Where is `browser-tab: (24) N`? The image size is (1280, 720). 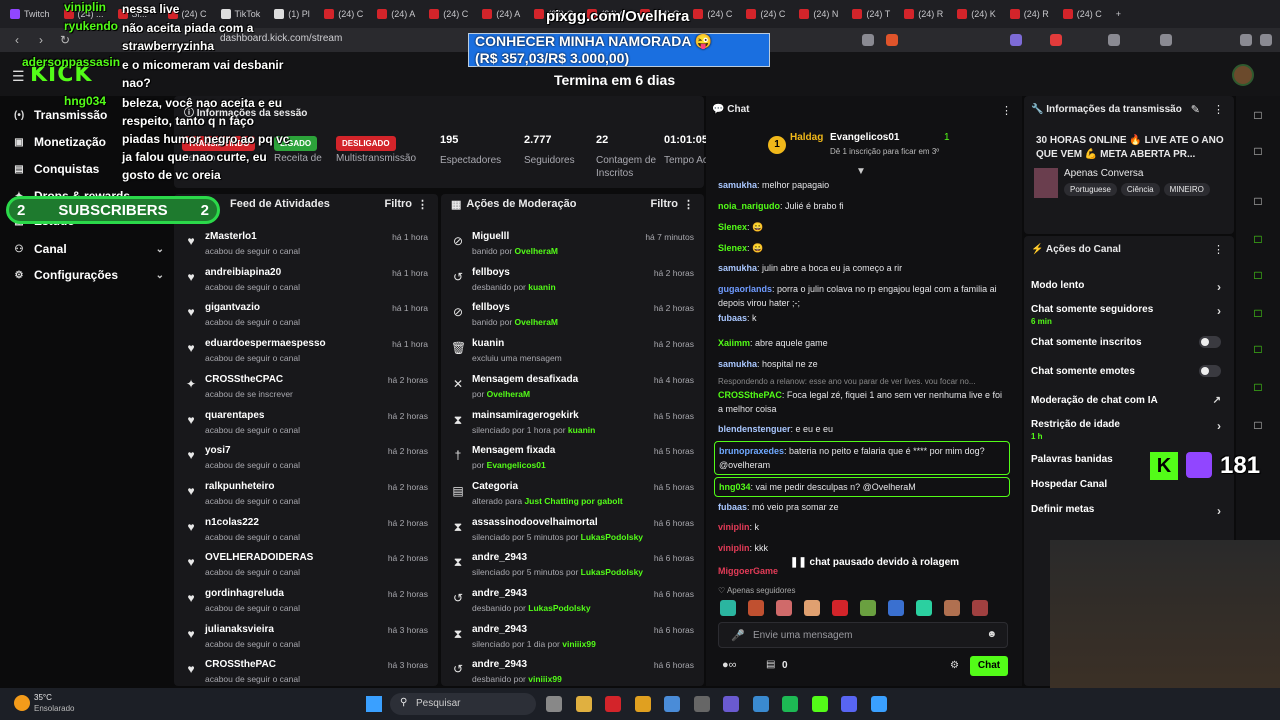 browser-tab: (24) N is located at coordinates (818, 14).